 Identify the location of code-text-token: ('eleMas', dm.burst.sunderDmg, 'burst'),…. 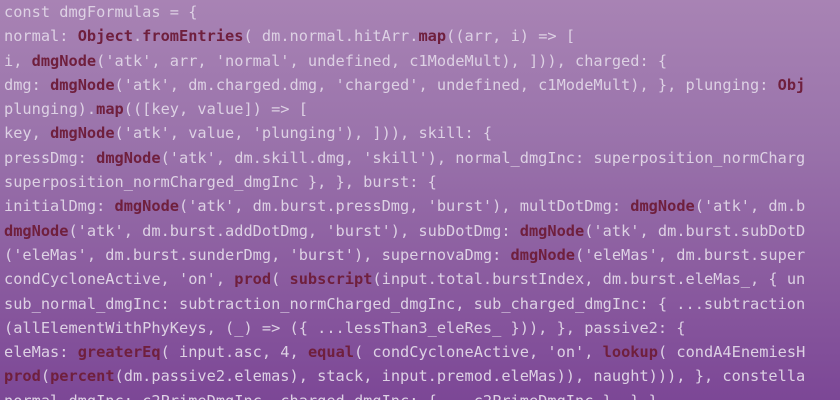
(257, 254).